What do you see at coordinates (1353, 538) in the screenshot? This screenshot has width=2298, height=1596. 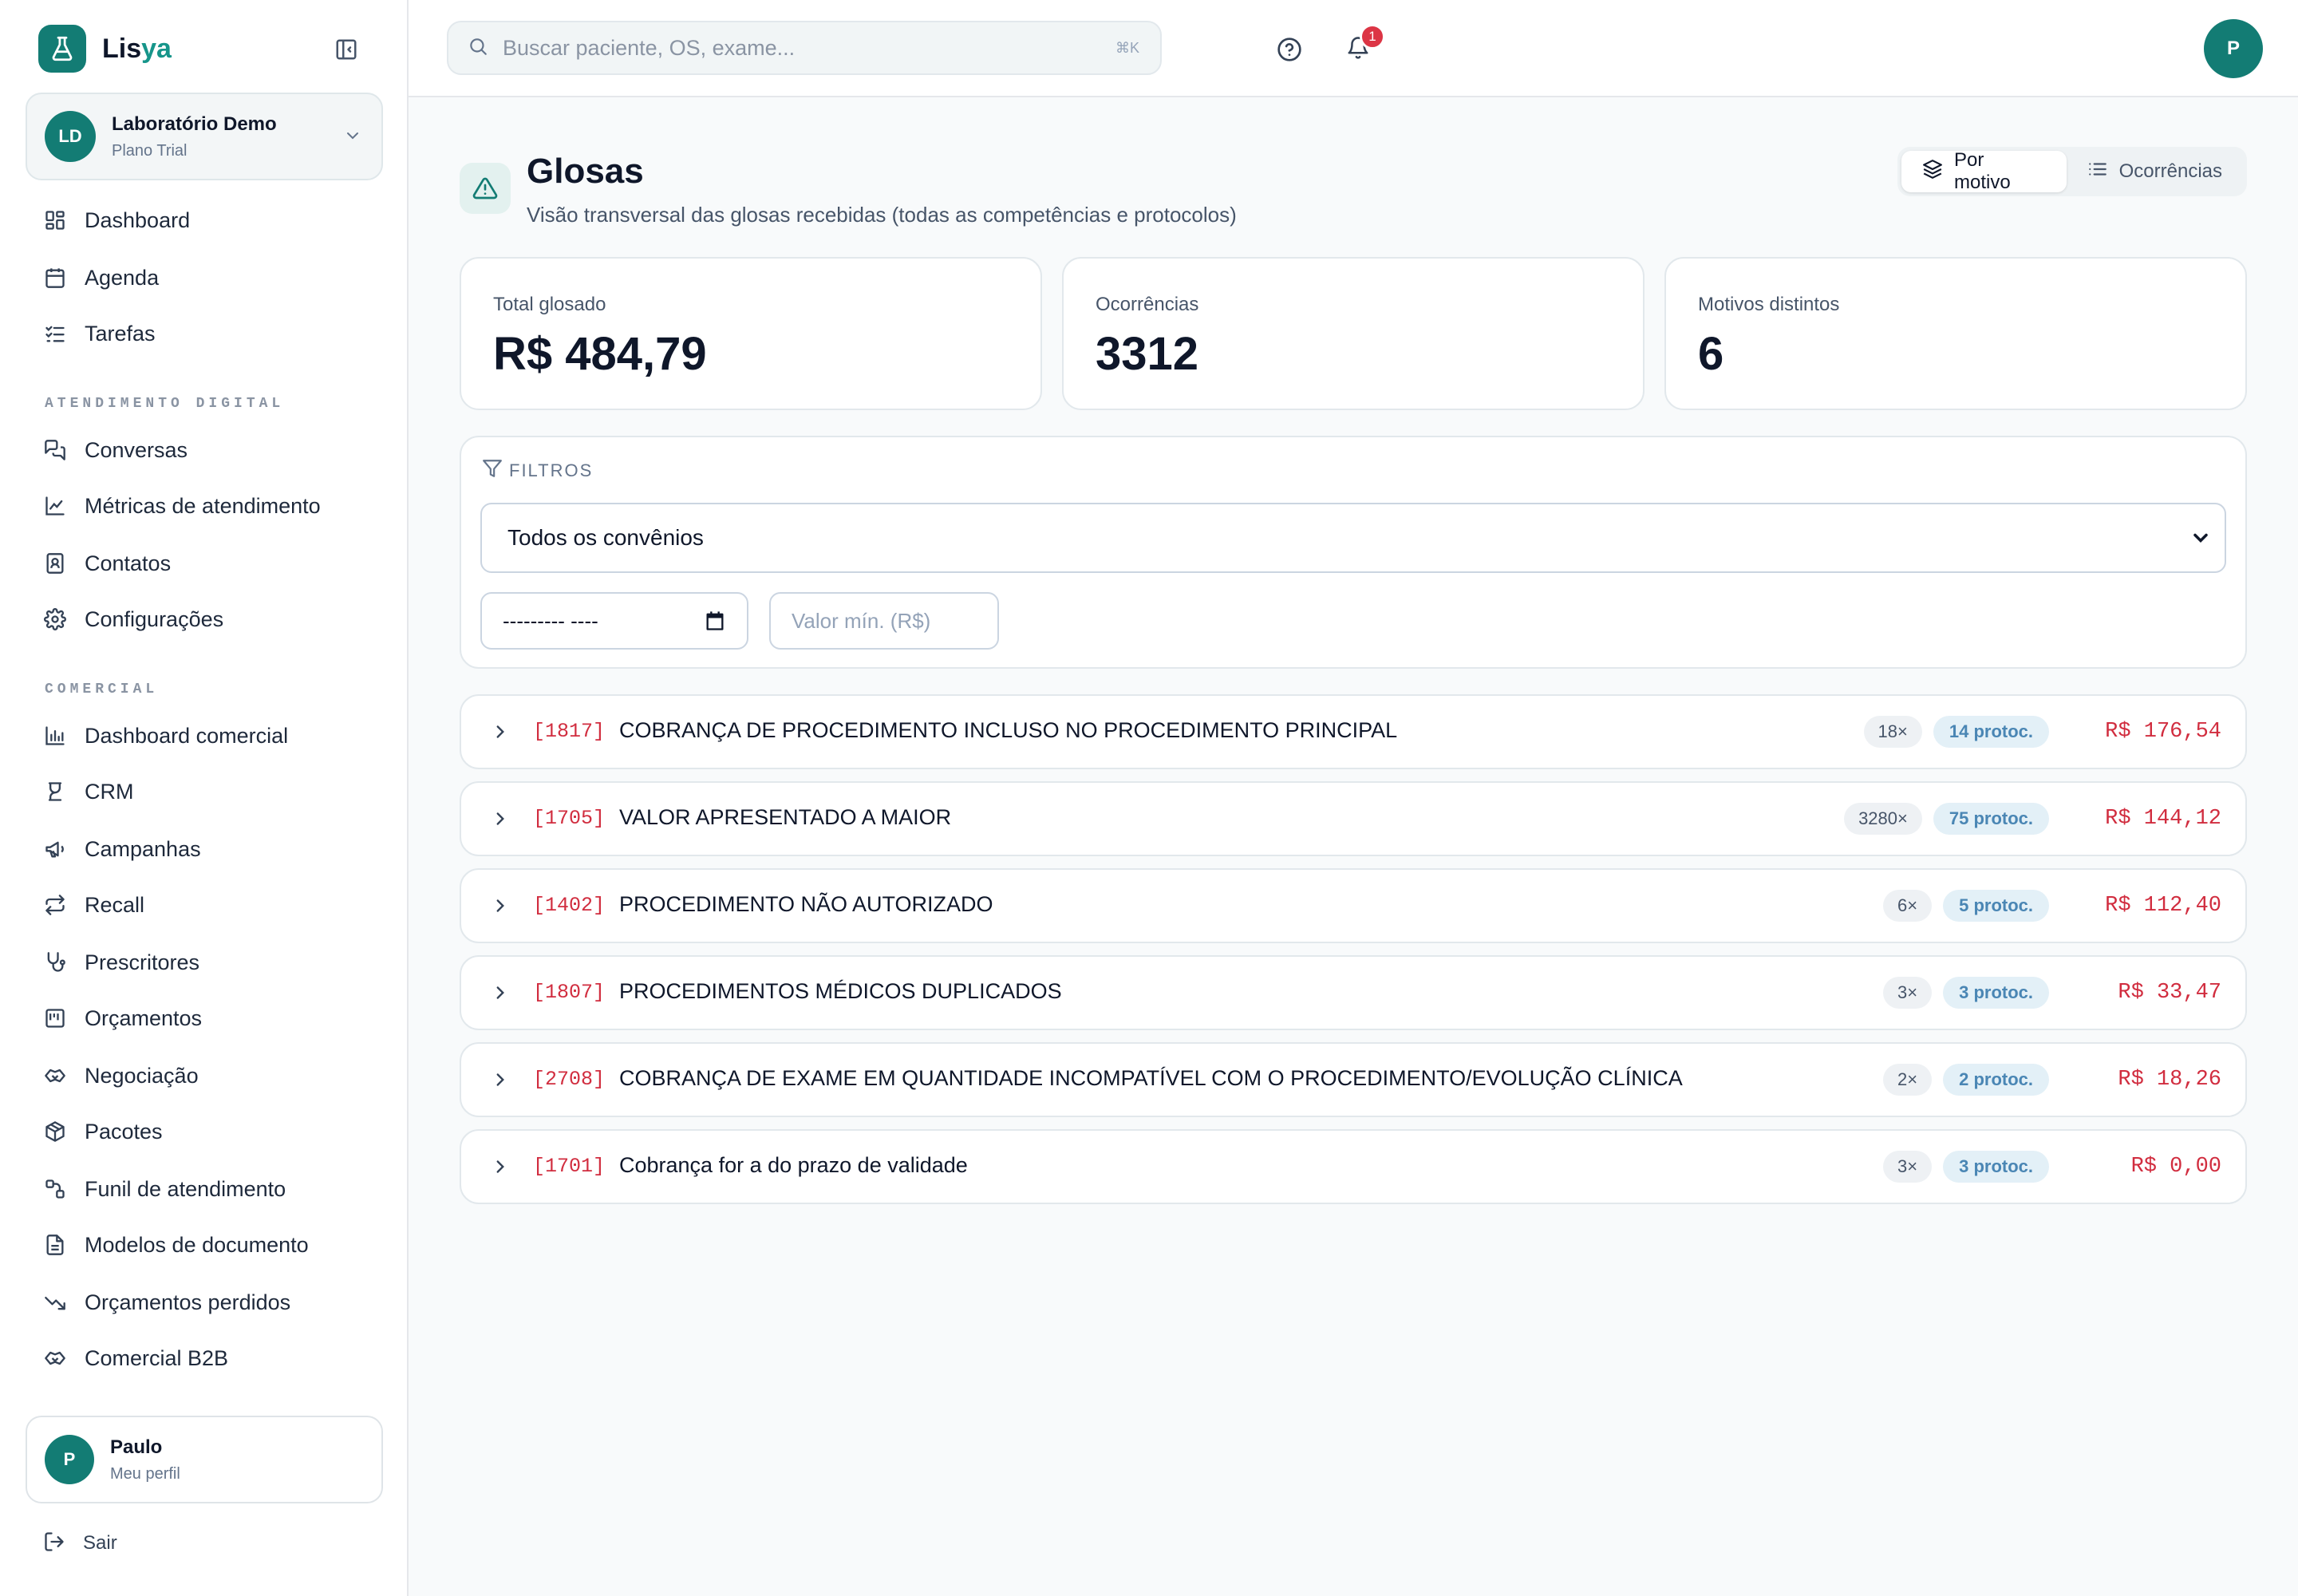 I see `convenio-select: Todos os convênios` at bounding box center [1353, 538].